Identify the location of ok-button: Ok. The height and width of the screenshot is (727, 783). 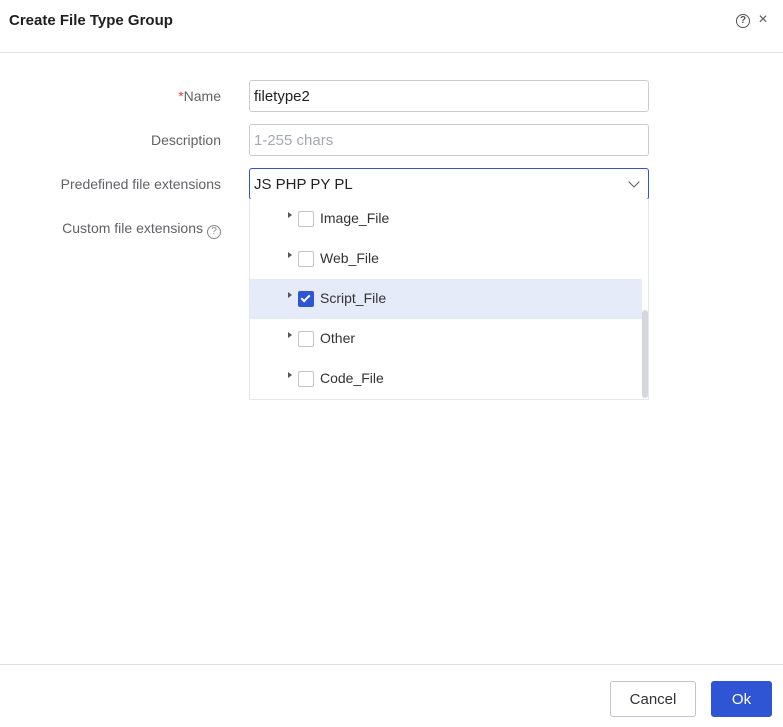
(741, 699).